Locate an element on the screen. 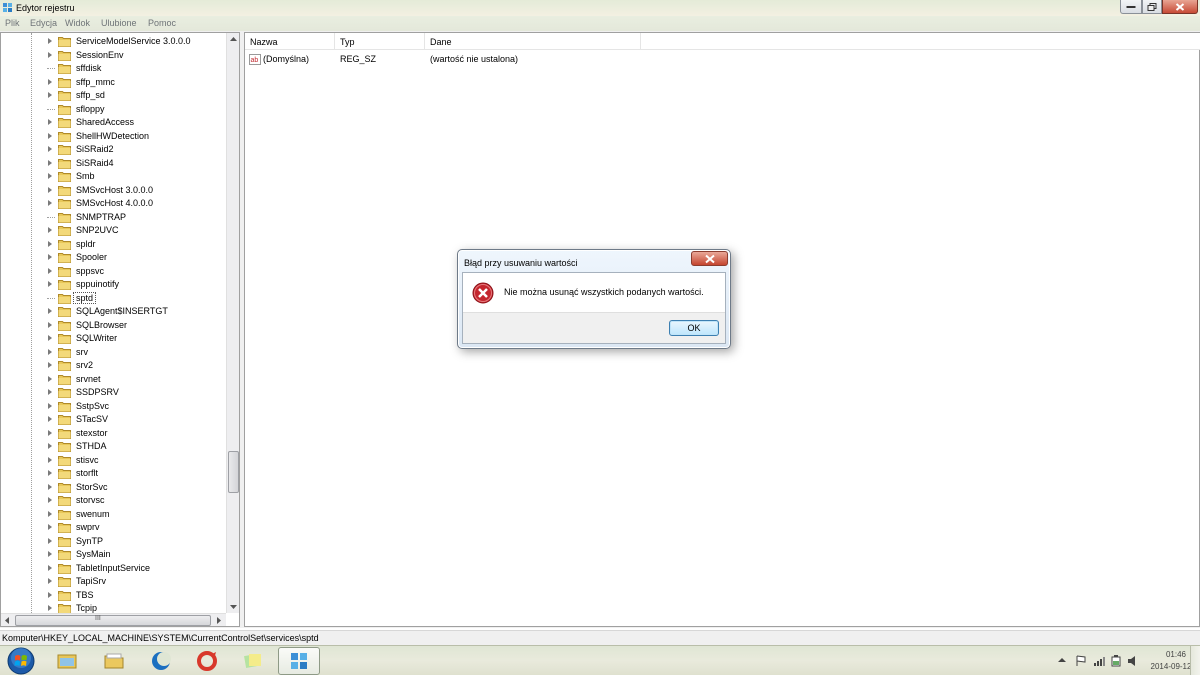 This screenshot has width=1200, height=675. tree-item: SNMPTRAP is located at coordinates (135, 217).